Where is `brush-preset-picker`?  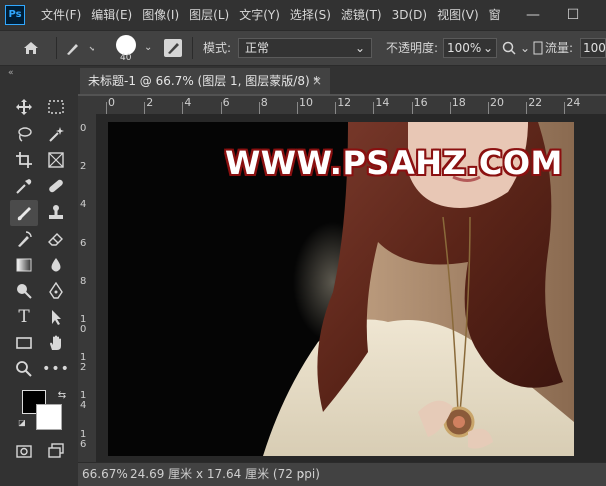
brush-preset-picker is located at coordinates (82, 48).